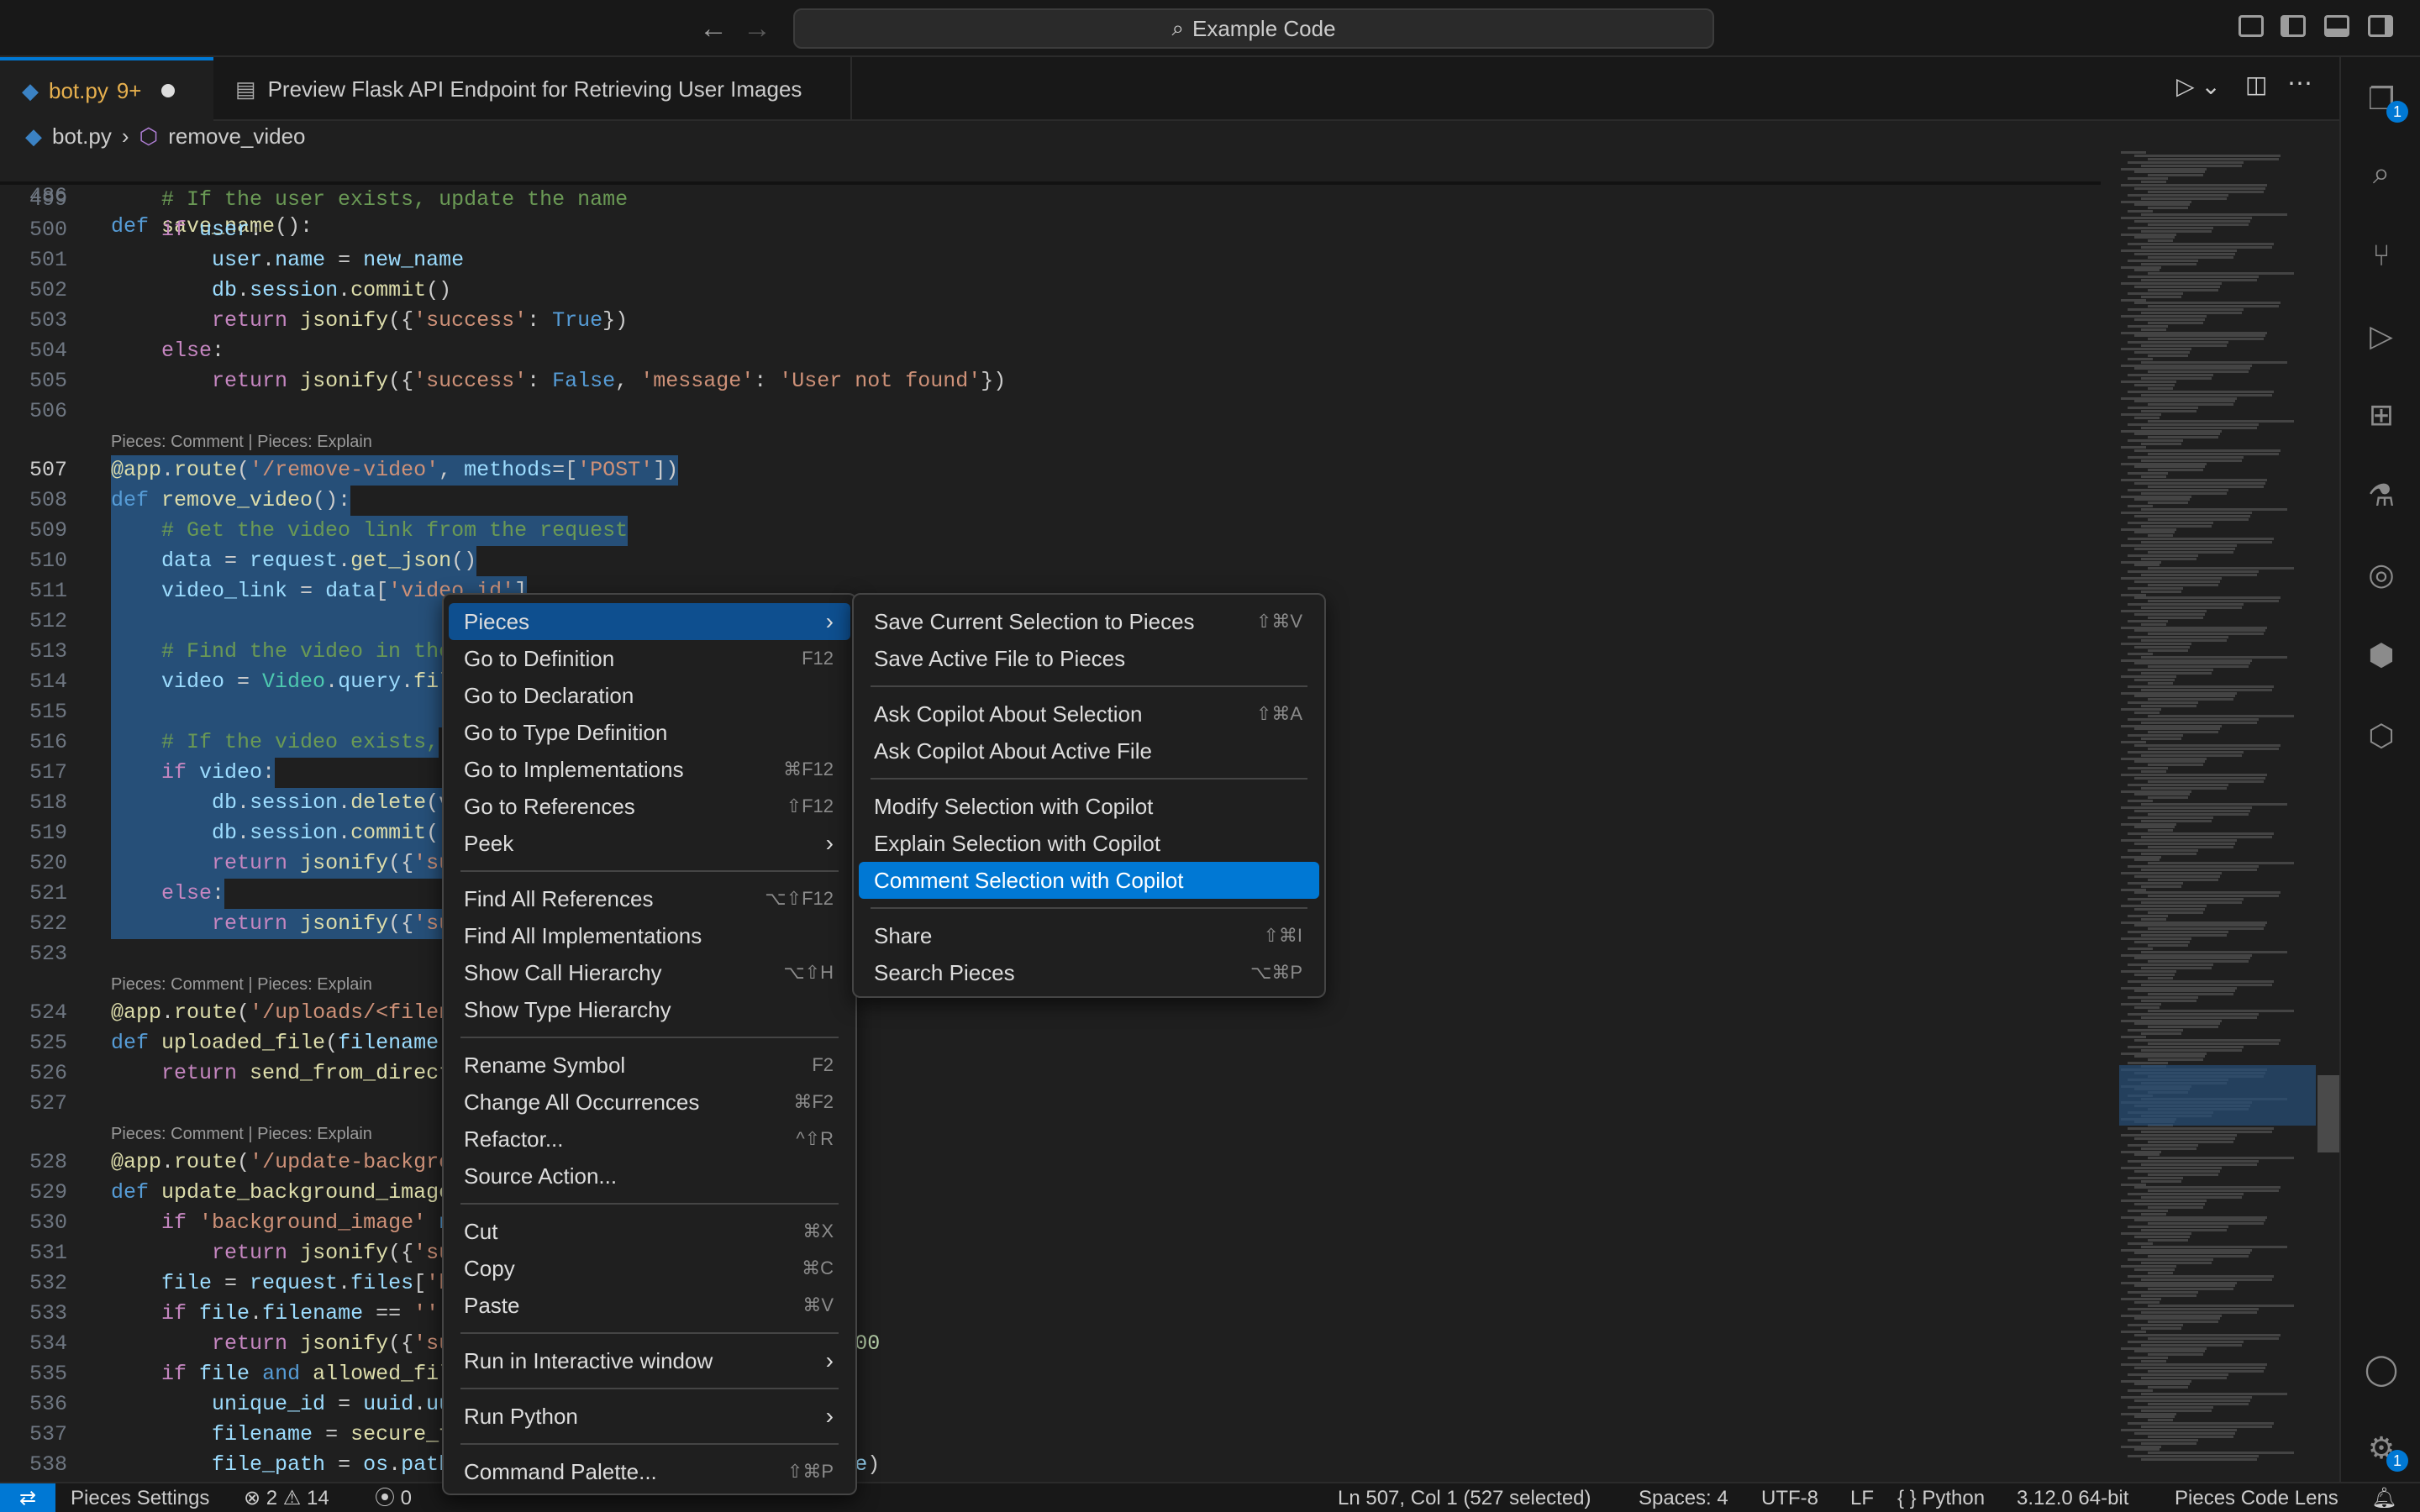  I want to click on menu-item-run-in-interactive-window: Run in Interactive window ›, so click(649, 1360).